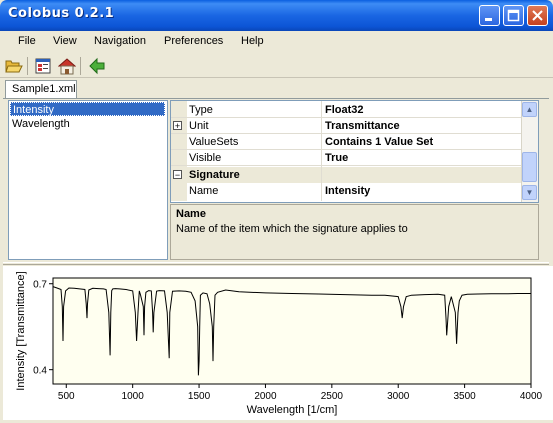  Describe the element at coordinates (21, 330) in the screenshot. I see `y-axis-label: Intensity [Transmittance]` at that location.